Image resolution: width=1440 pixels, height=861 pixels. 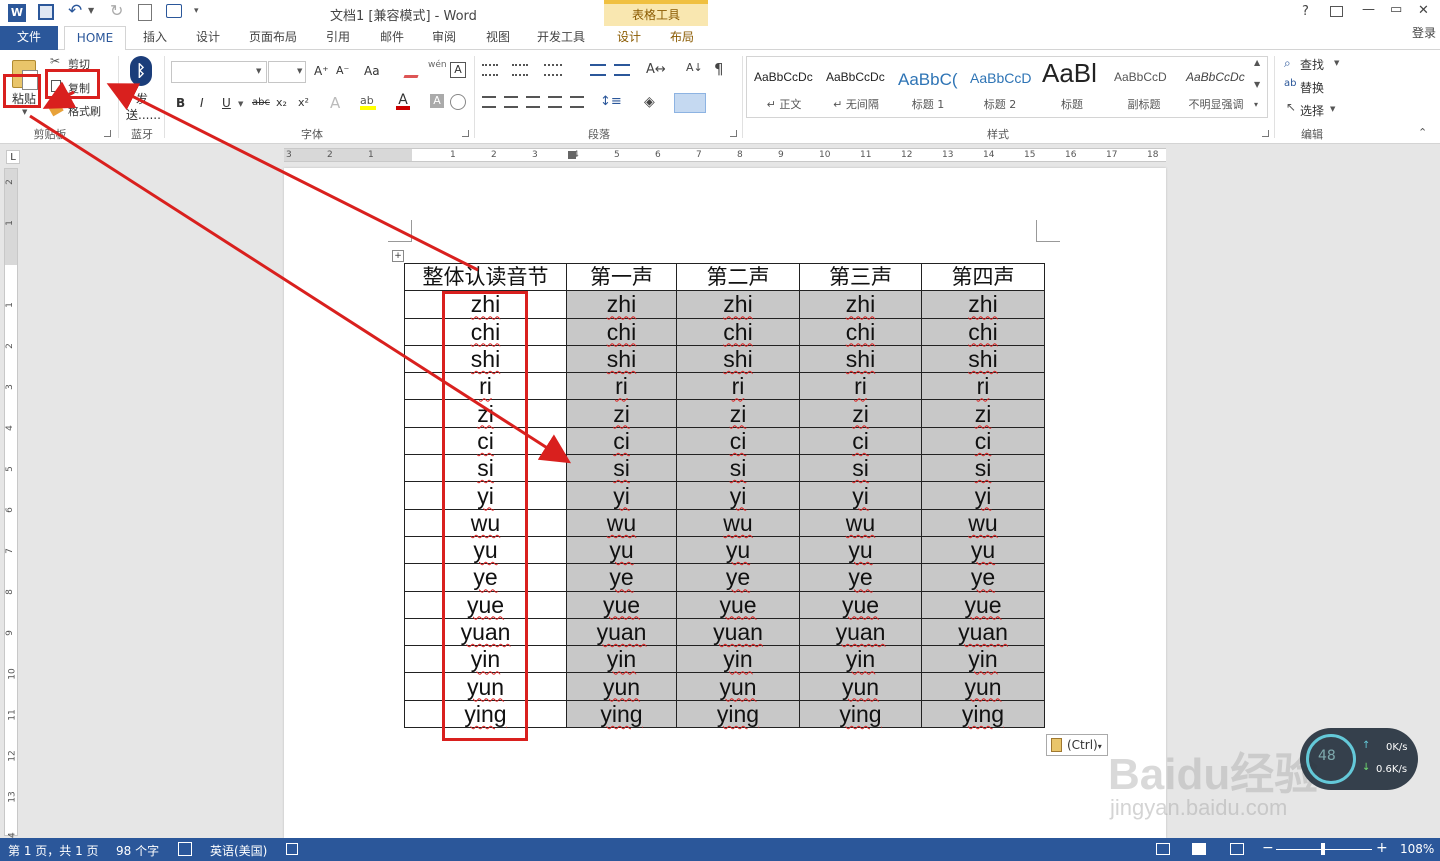 What do you see at coordinates (611, 101) in the screenshot?
I see `line-spacing-icon: ↕≡` at bounding box center [611, 101].